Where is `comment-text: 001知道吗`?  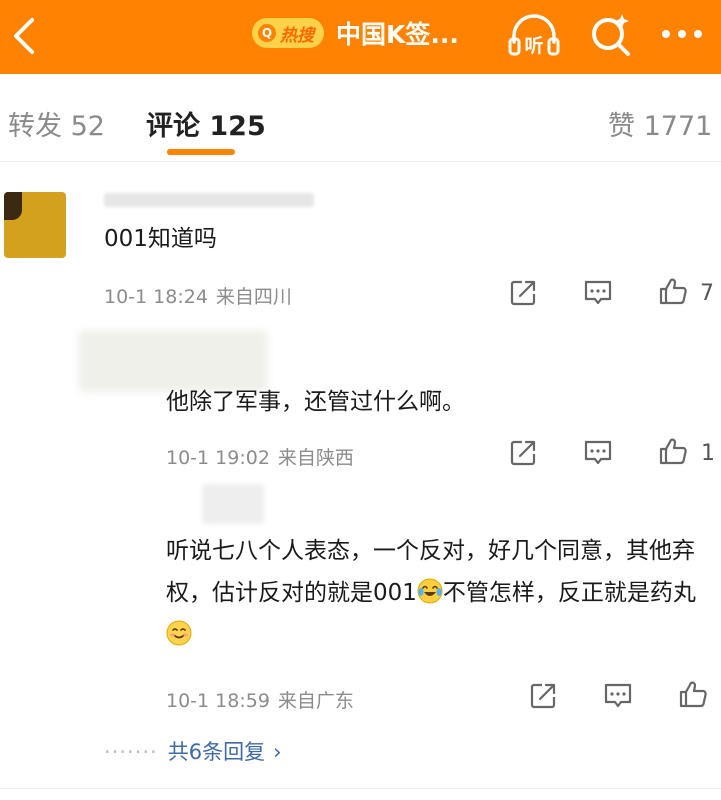
comment-text: 001知道吗 is located at coordinates (160, 239).